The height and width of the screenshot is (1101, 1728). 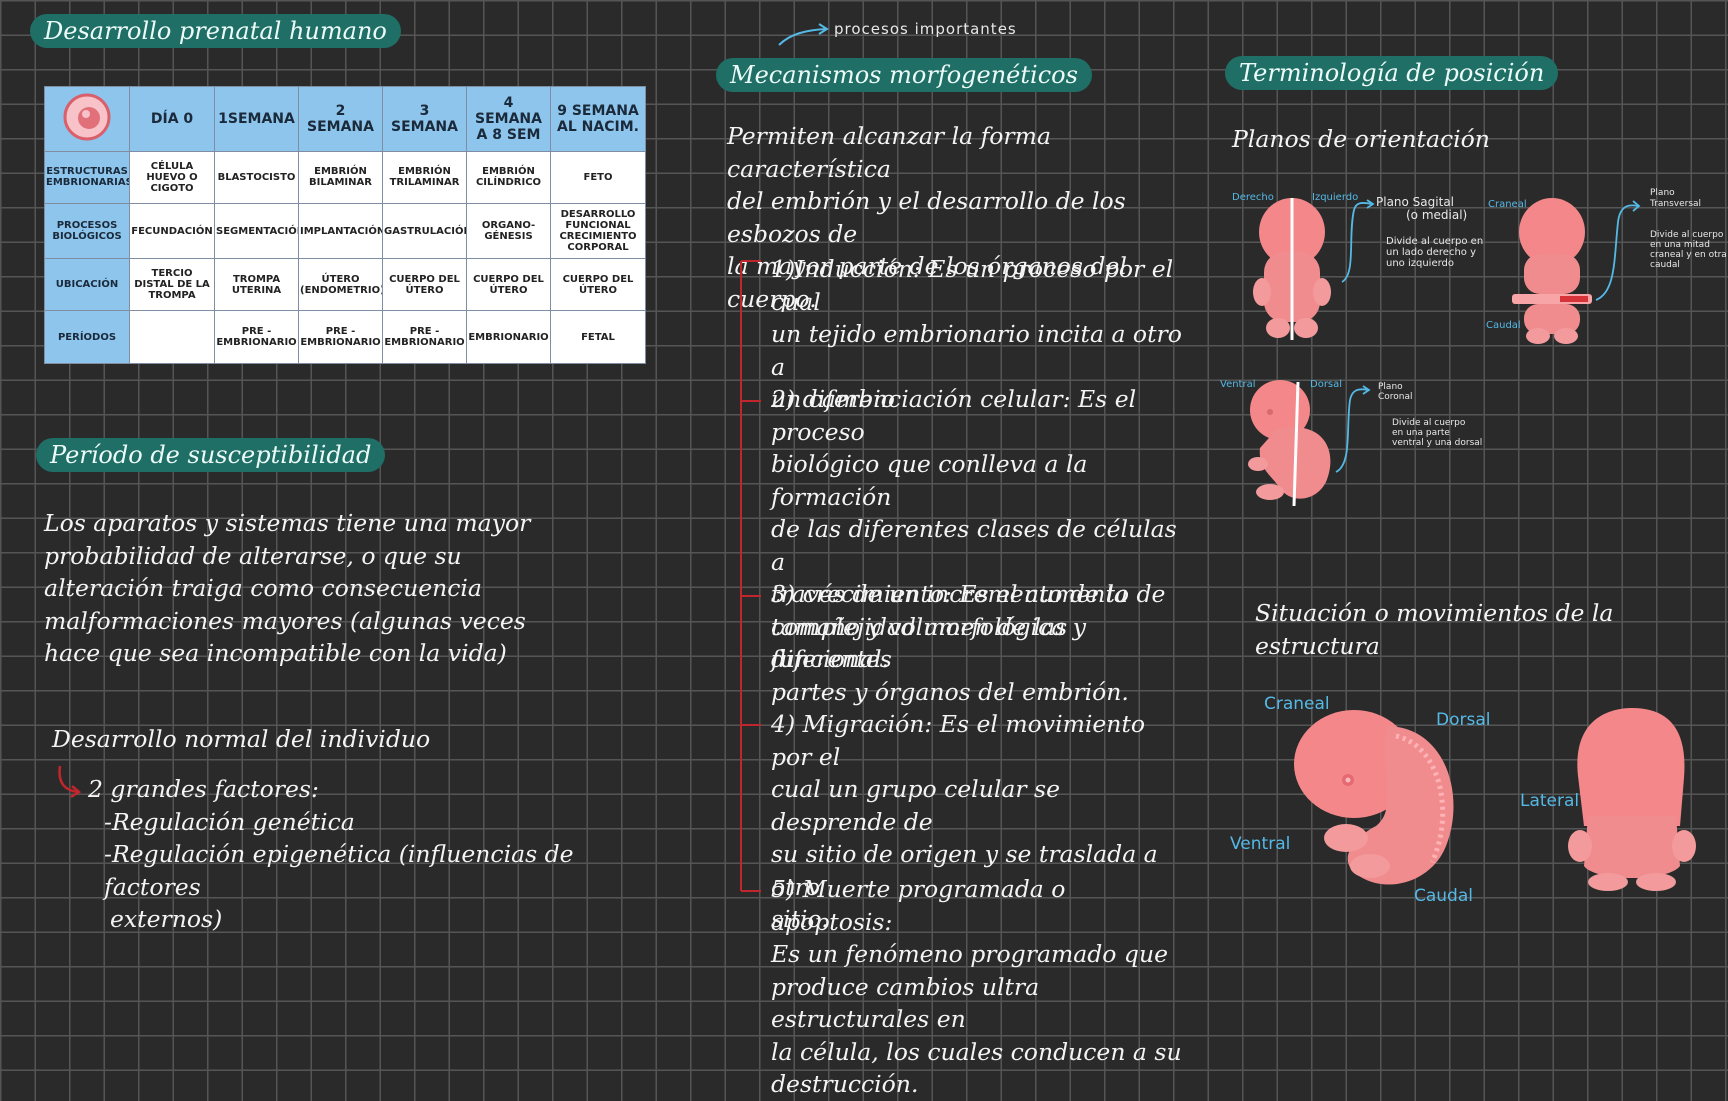 I want to click on text-line: 1)Inducción: Es un proceso por el cual, so click(x=972, y=285).